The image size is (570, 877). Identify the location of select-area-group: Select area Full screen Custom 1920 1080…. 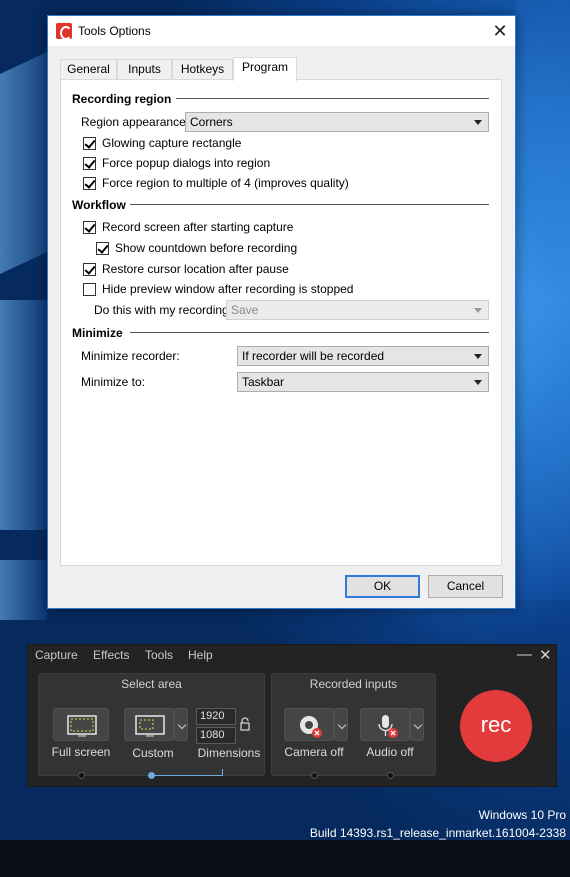
(151, 724).